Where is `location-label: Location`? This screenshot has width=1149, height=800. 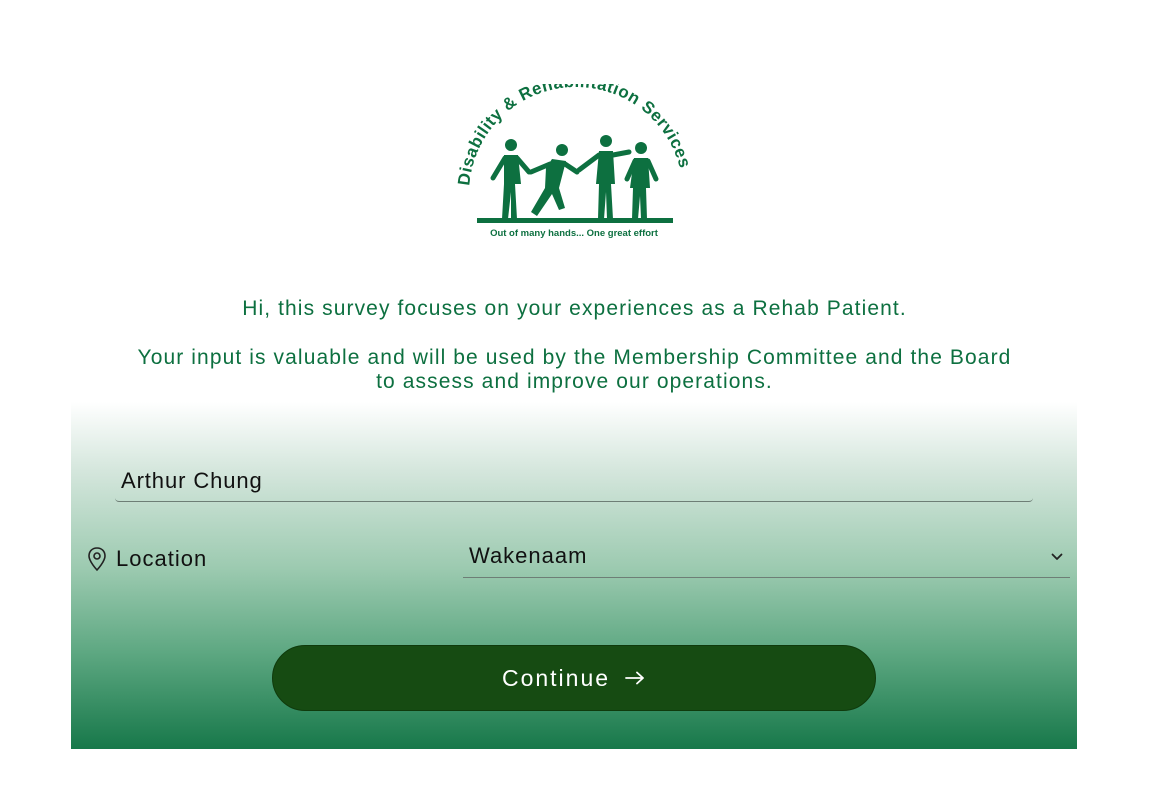 location-label: Location is located at coordinates (146, 559).